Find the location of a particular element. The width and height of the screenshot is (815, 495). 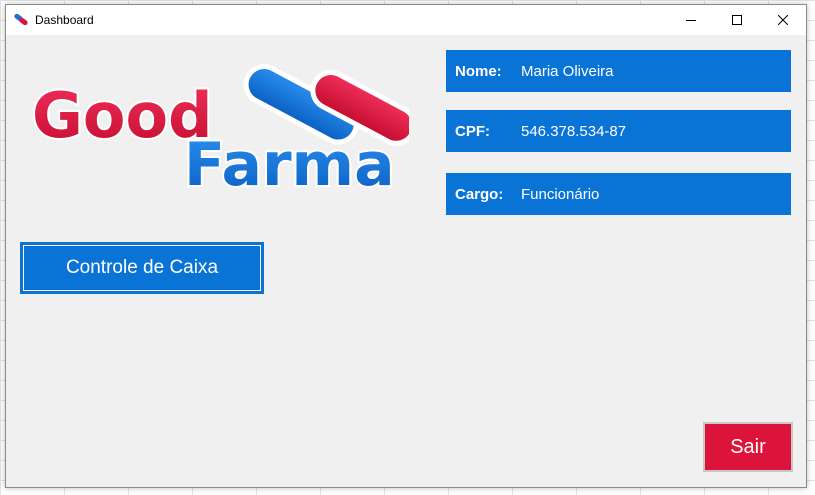

role-label: Cargo: is located at coordinates (479, 194).